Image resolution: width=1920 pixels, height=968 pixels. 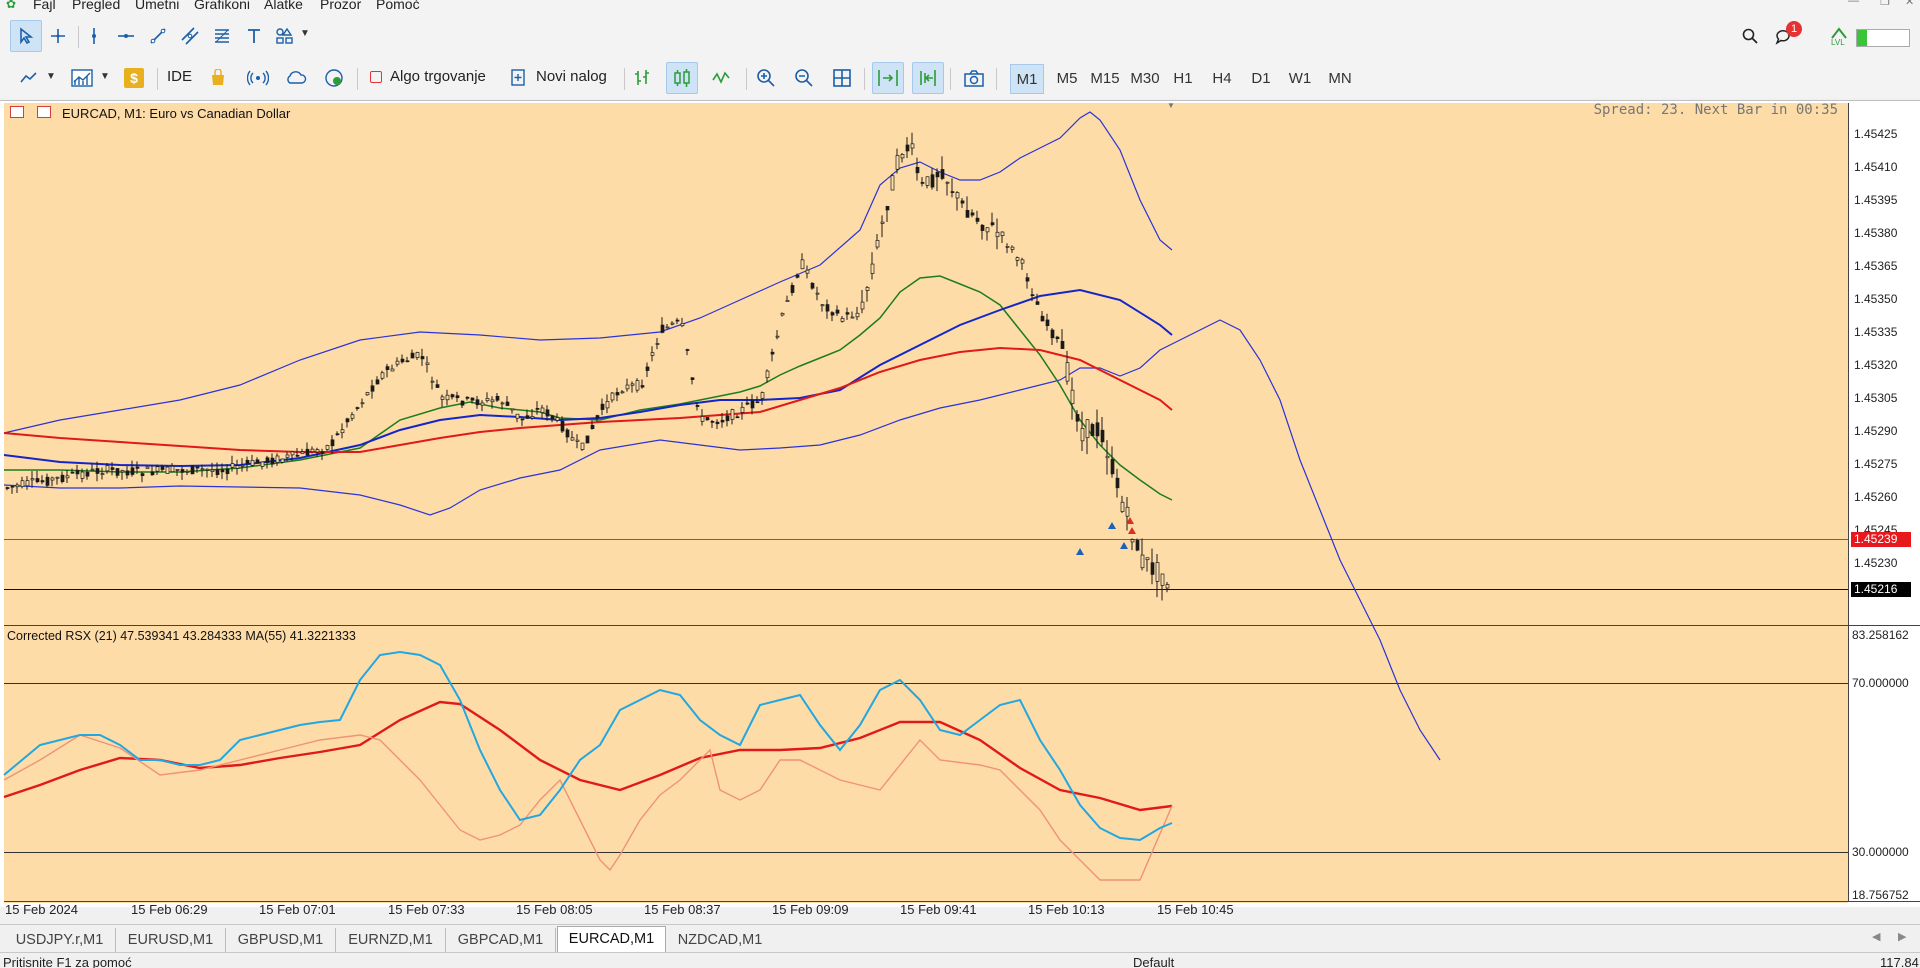 I want to click on chart-mode-icon, so click(x=44, y=112).